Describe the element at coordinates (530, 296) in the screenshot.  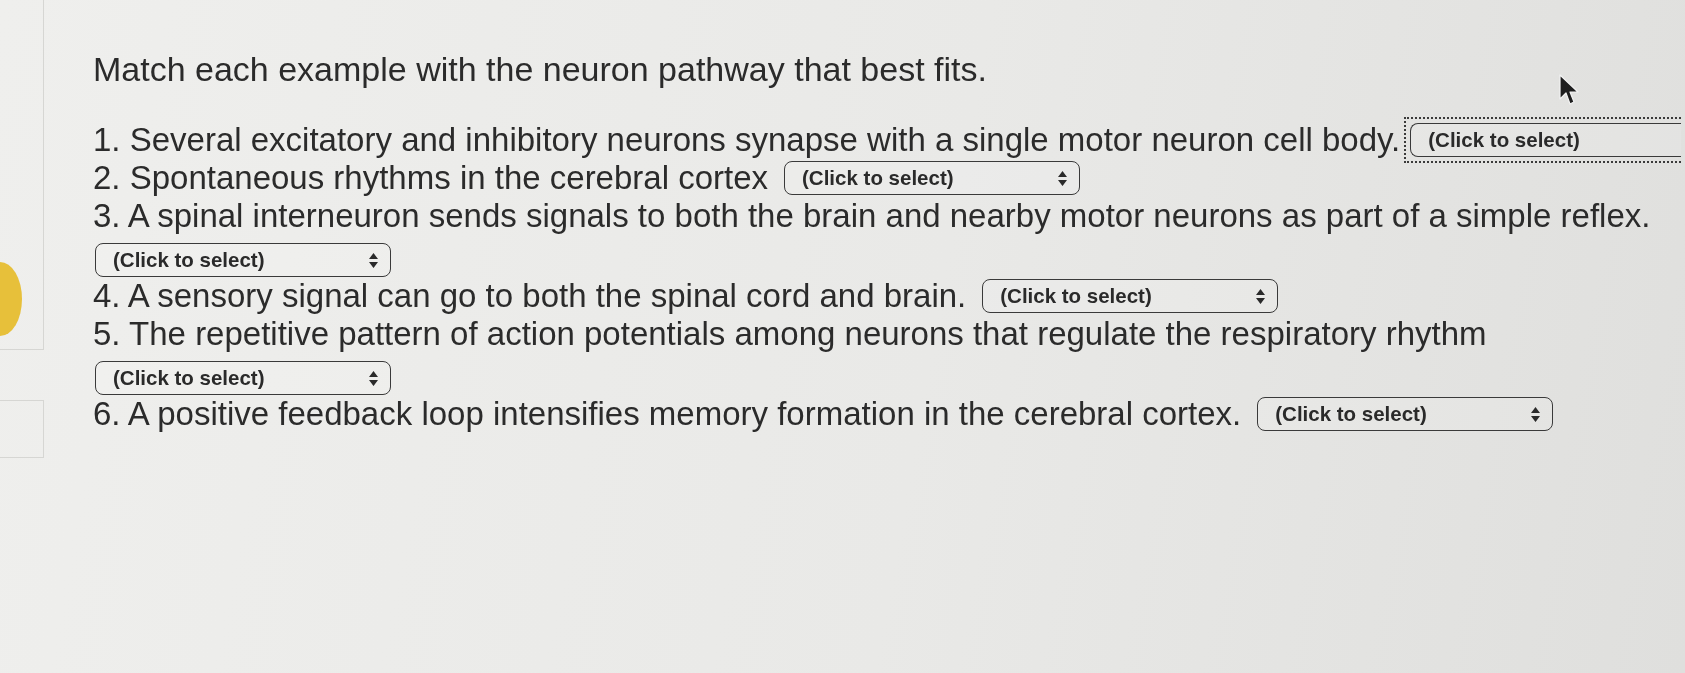
I see `question-text: 4. A sensory signal can go to both the spinal cord and brain.` at that location.